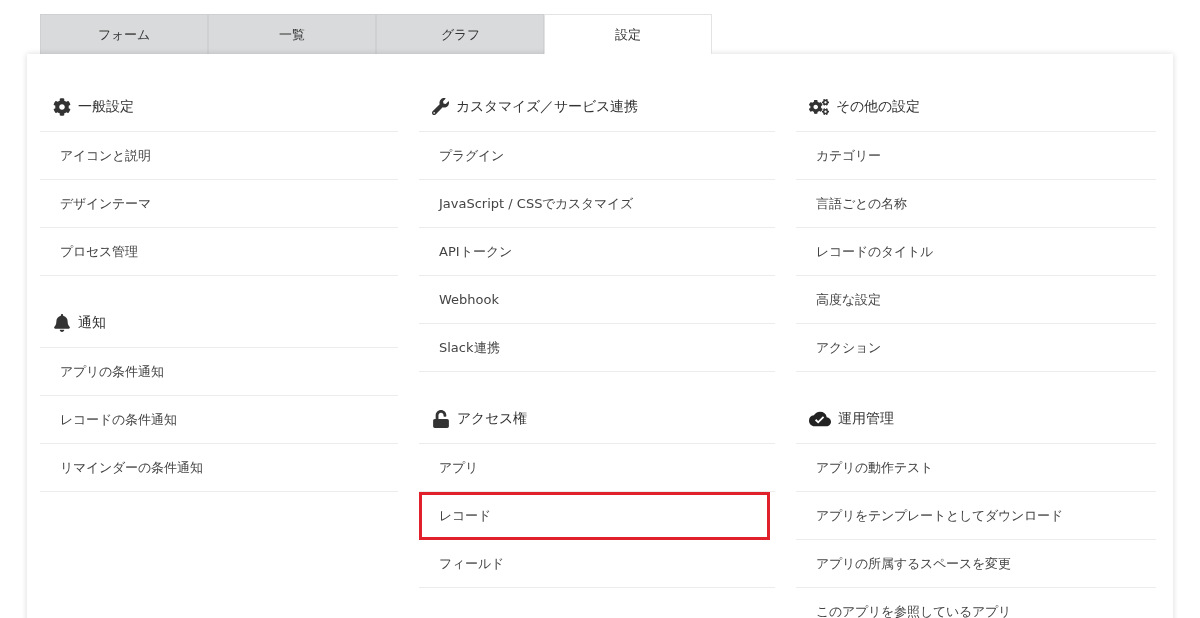  What do you see at coordinates (219, 468) in the screenshot?
I see `settings-link: リマインダーの条件通知` at bounding box center [219, 468].